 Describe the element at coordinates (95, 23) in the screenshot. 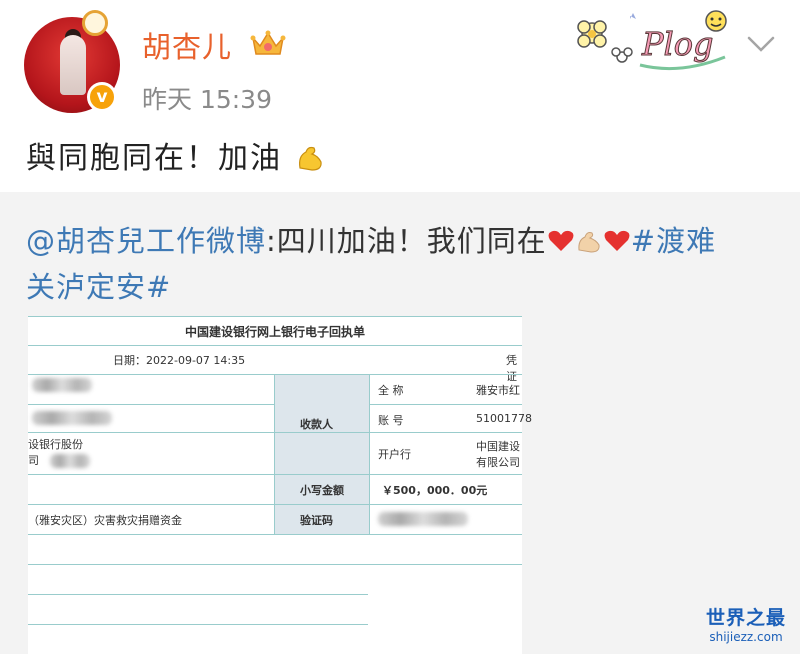

I see `avatar-frame-decoration` at that location.